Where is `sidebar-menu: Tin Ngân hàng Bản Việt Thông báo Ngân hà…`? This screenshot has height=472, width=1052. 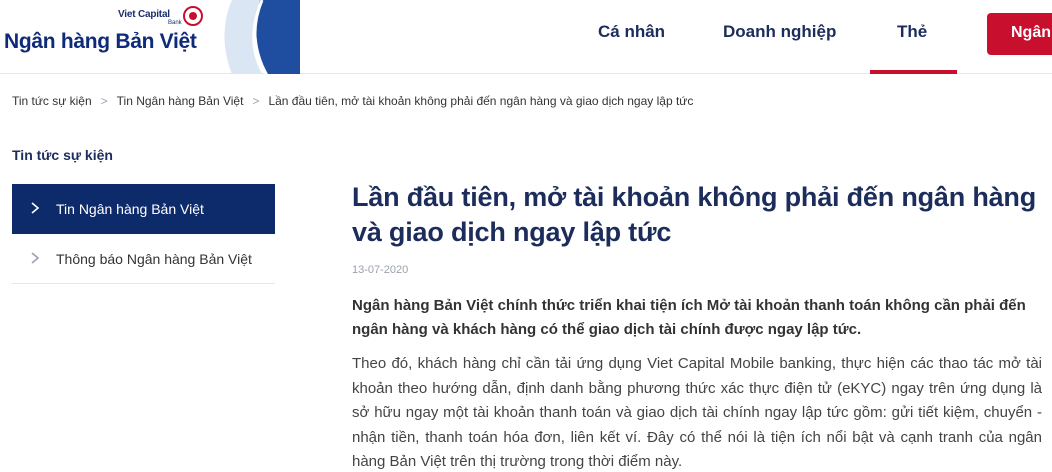
sidebar-menu: Tin Ngân hàng Bản Việt Thông báo Ngân hà… is located at coordinates (143, 234).